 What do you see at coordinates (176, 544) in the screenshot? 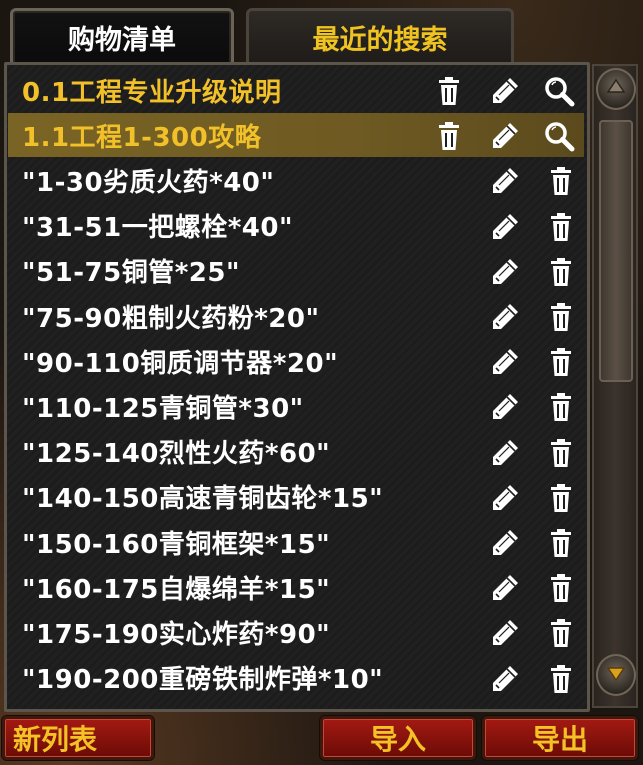
I see `list-item-label: "150-160青铜框架*15"` at bounding box center [176, 544].